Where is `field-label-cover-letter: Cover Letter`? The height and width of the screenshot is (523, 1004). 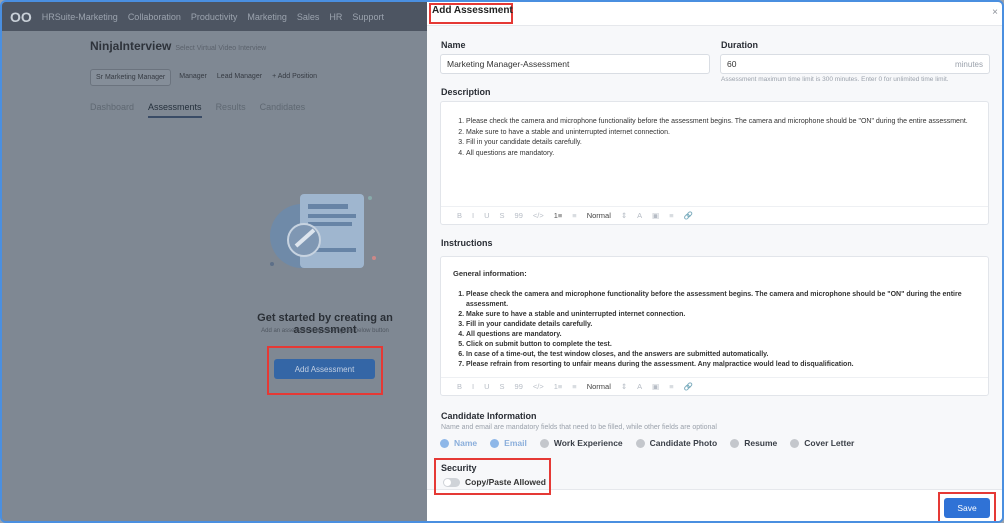
field-label-cover-letter: Cover Letter is located at coordinates (829, 443).